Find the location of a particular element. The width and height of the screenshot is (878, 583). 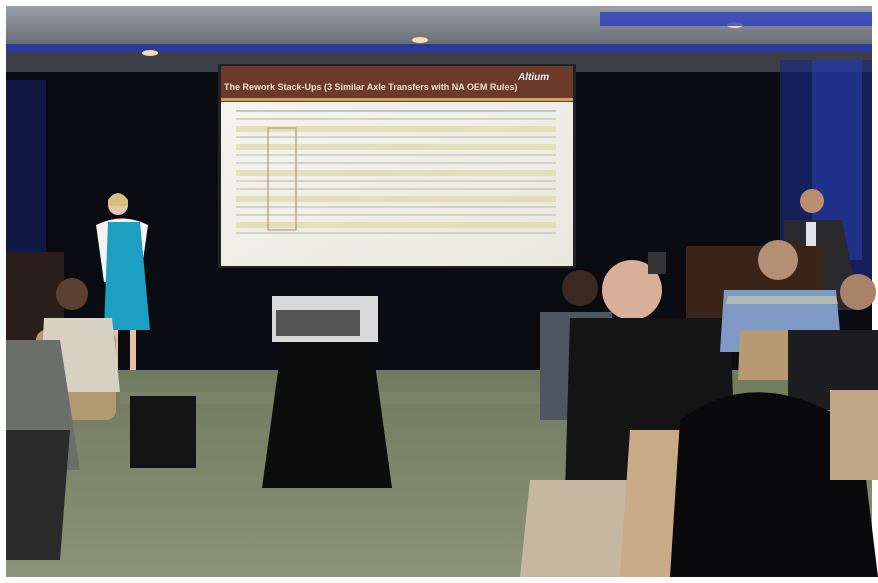

projection-screen is located at coordinates (397, 166).